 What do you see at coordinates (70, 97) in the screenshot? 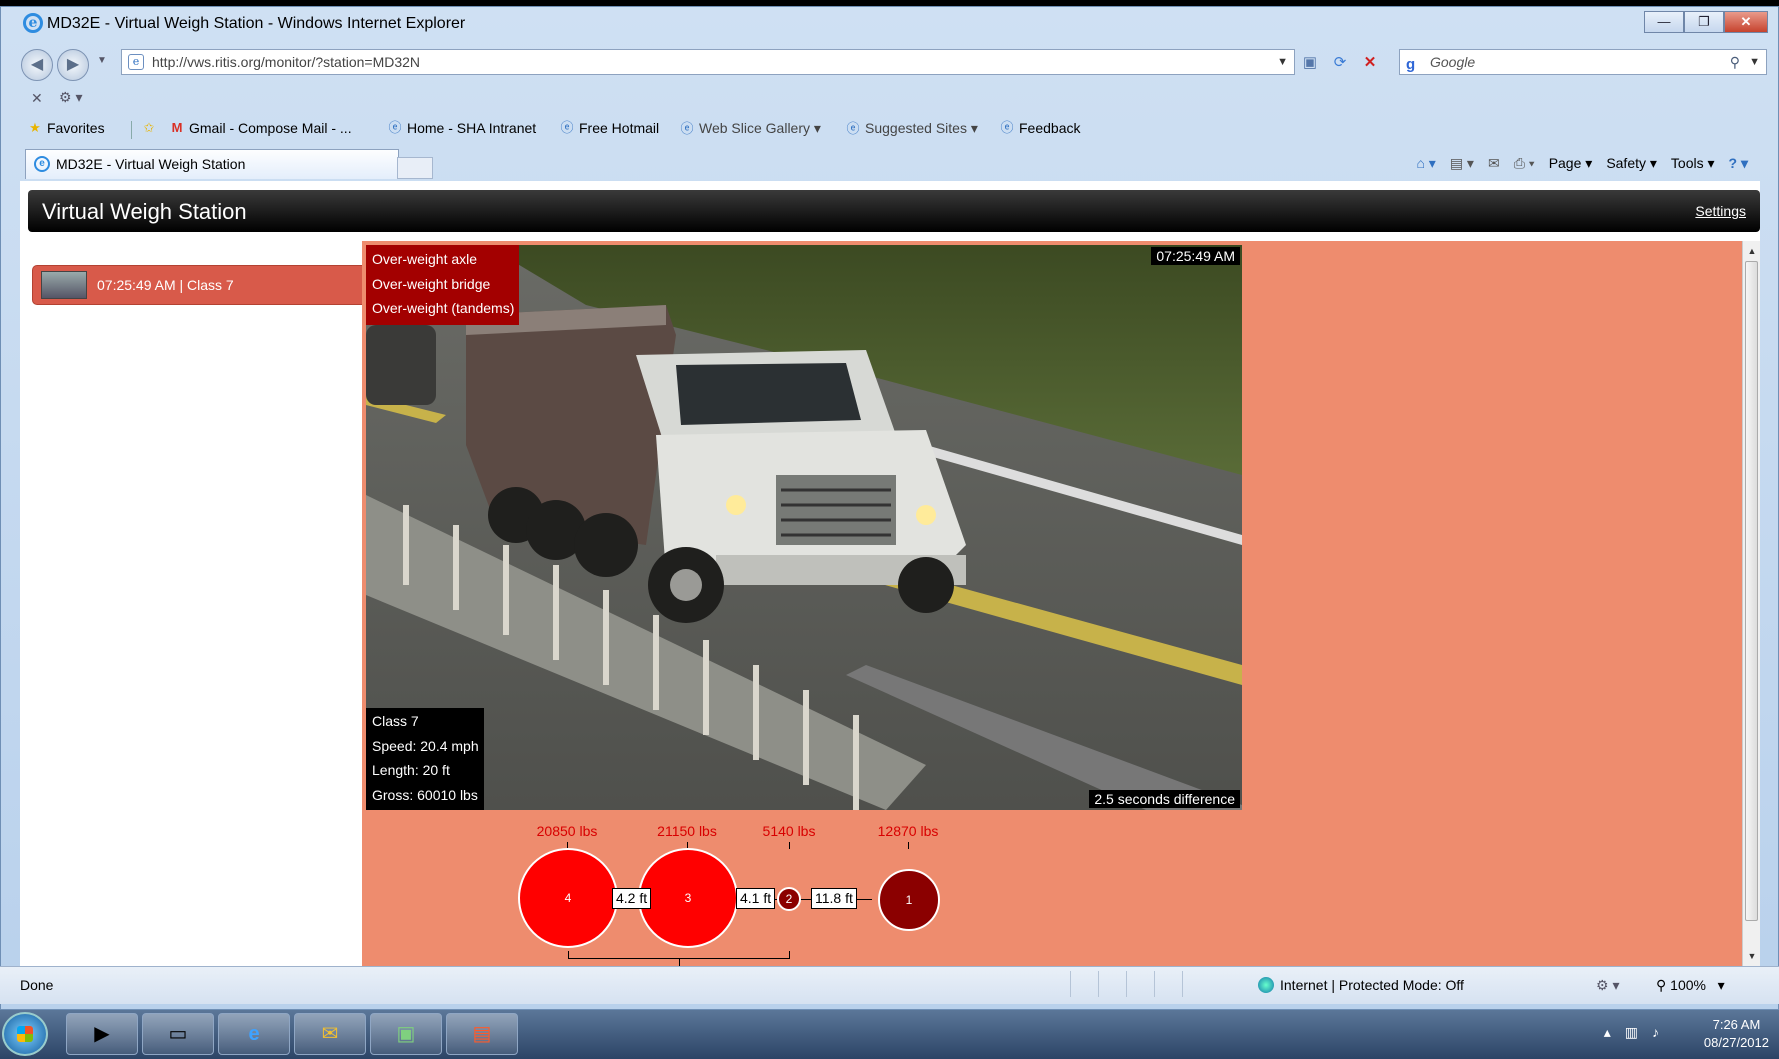
I see `toolbar-tool-icon: ⚙ ▾` at bounding box center [70, 97].